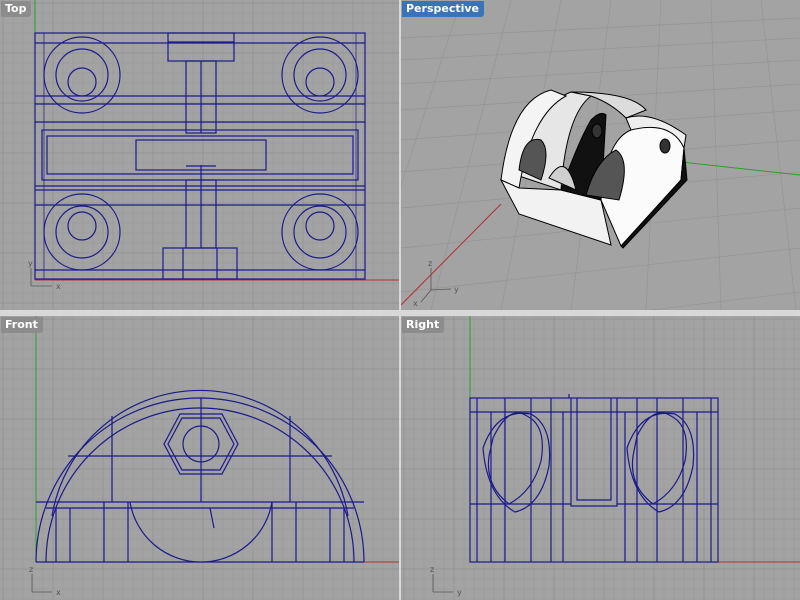 The height and width of the screenshot is (600, 800). Describe the element at coordinates (45, 581) in the screenshot. I see `axis-gizmo-front: z x` at that location.